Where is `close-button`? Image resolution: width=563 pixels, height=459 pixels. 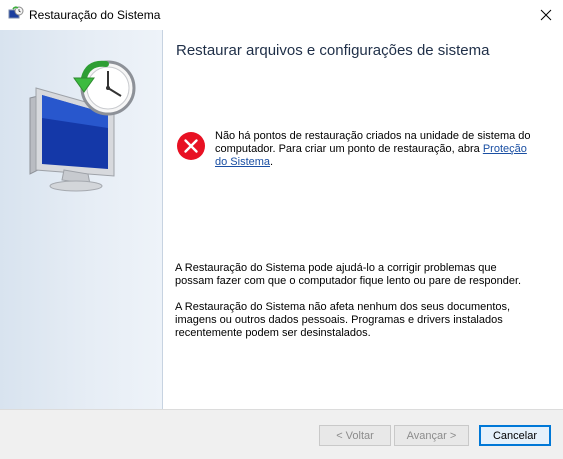
close-button is located at coordinates (546, 15).